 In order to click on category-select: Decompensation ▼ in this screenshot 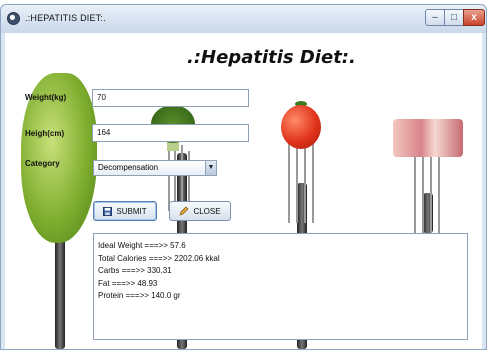, I will do `click(155, 168)`.